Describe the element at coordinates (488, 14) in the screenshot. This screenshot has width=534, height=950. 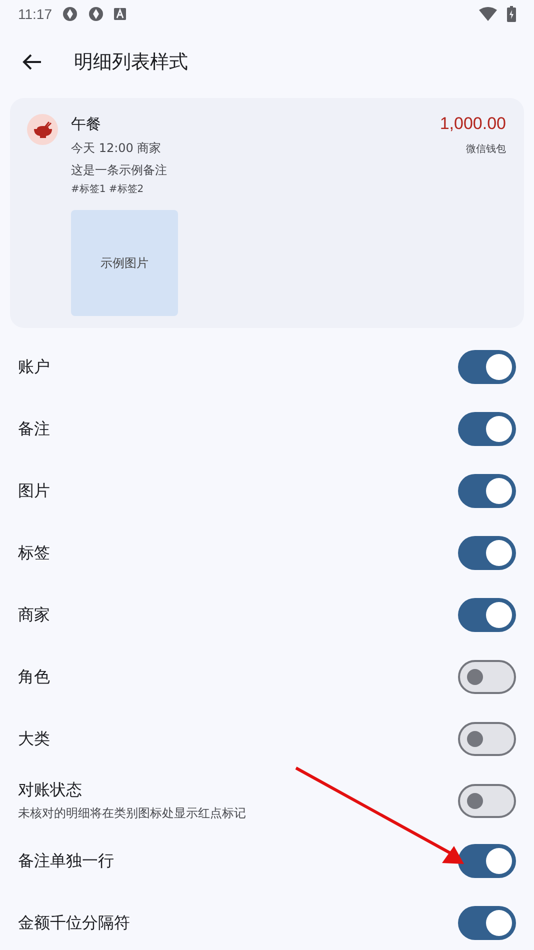
I see `wifi-icon` at that location.